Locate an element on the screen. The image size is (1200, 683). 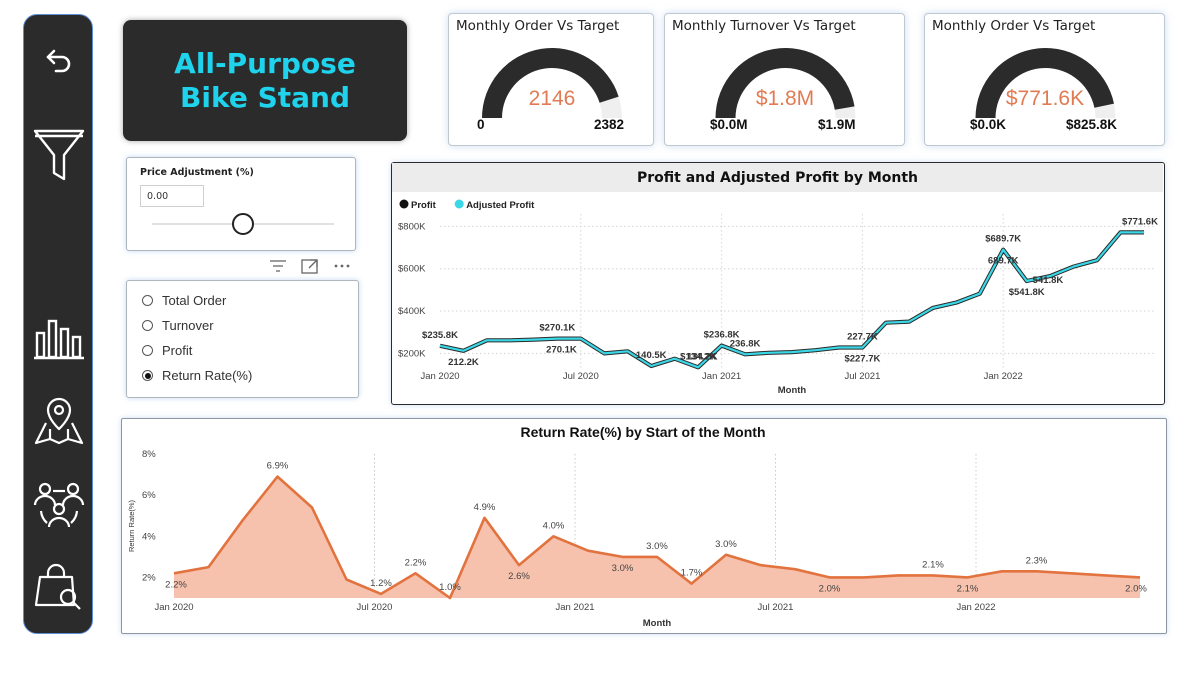
radio-total-order: Total Order is located at coordinates (184, 300).